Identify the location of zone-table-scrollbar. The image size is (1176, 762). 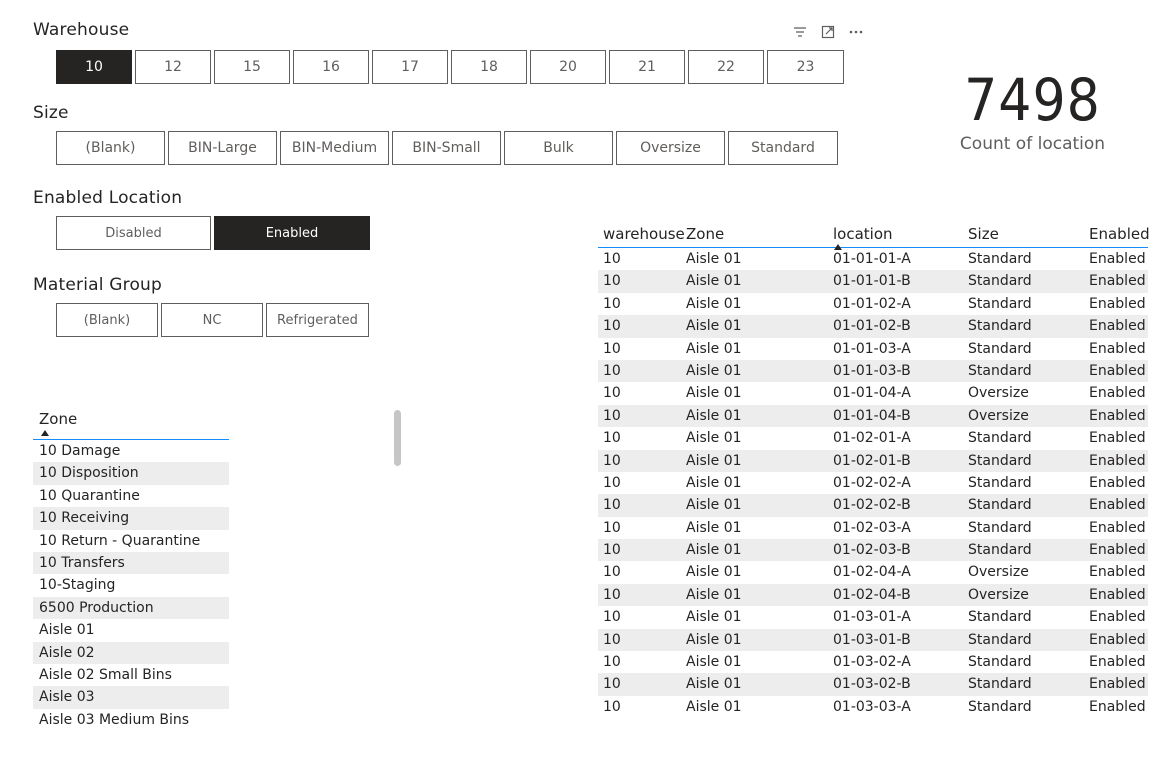
(397, 438).